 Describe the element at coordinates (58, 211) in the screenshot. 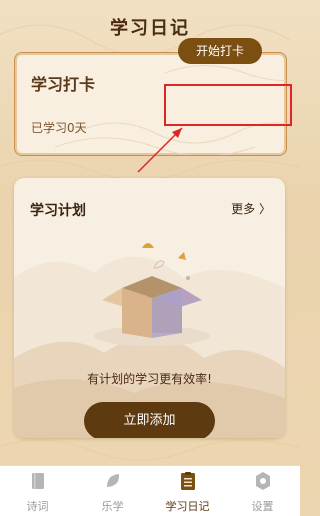

I see `plan-title: 学习计划` at that location.